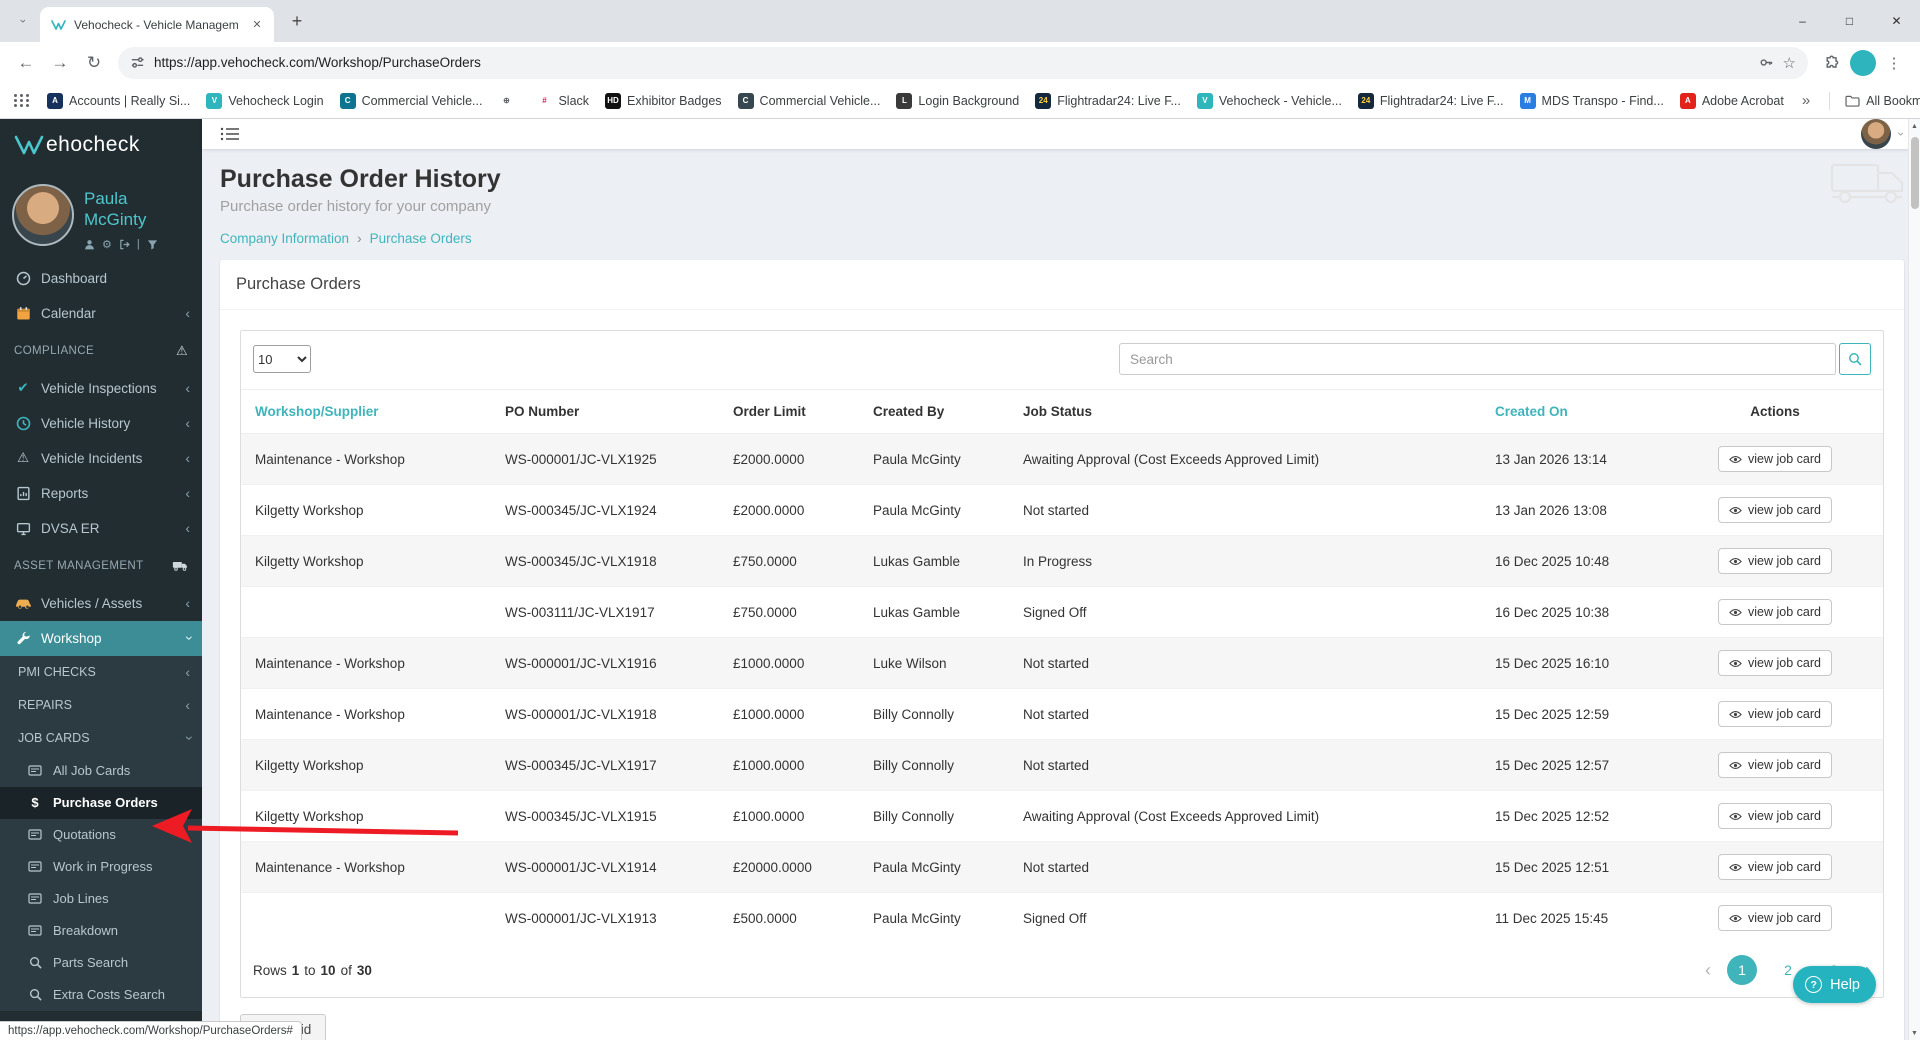  I want to click on back-button: ←, so click(26, 63).